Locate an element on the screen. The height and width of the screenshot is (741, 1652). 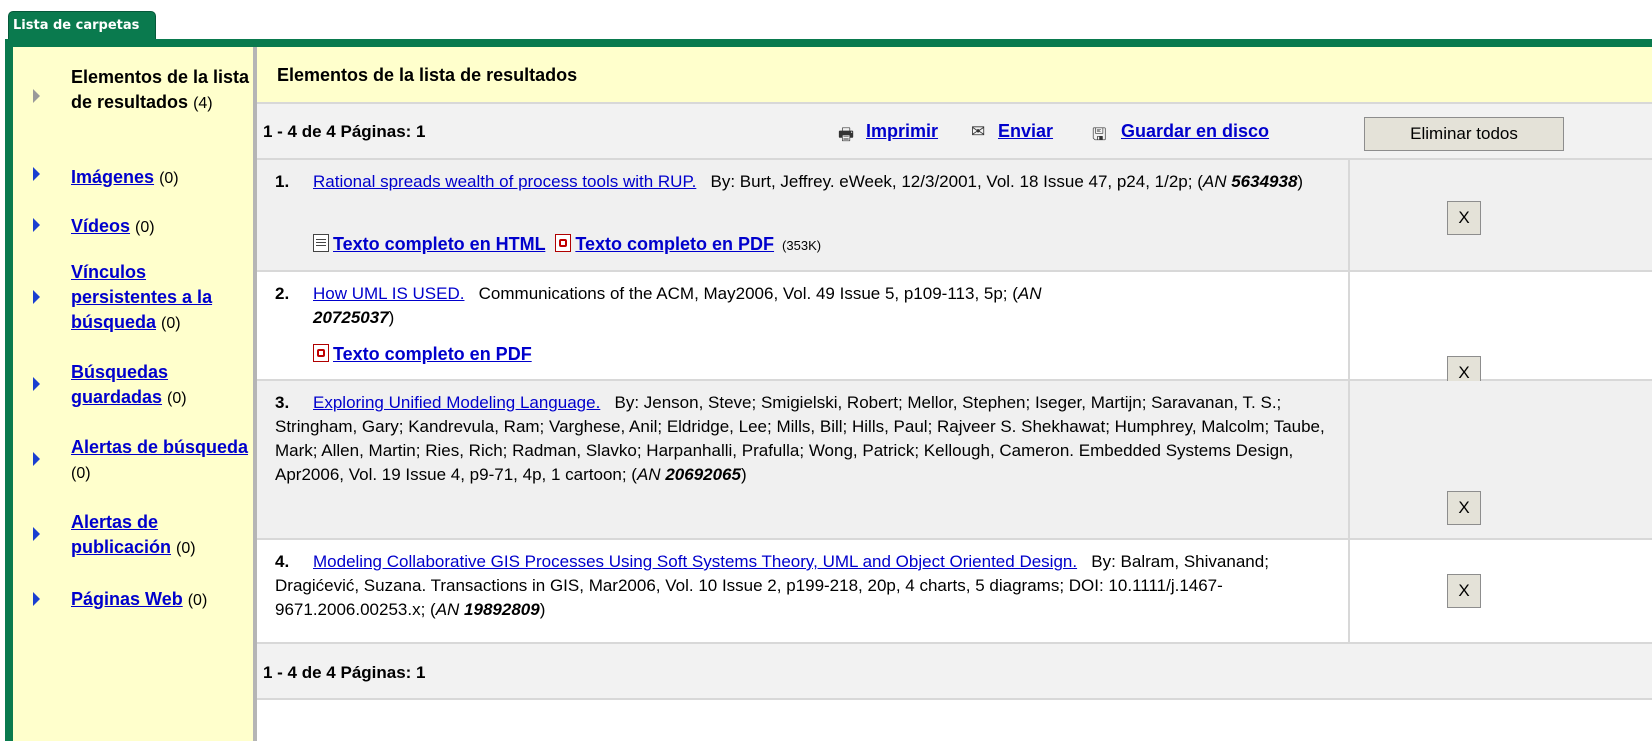
printer-icon: 🖶 is located at coordinates (846, 136).